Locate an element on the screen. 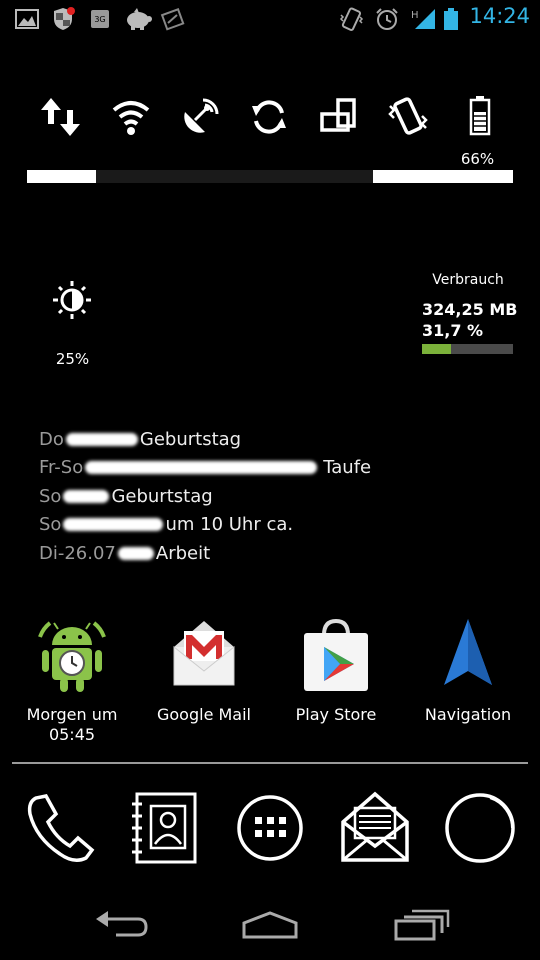 This screenshot has width=540, height=960. app-drawer-icon is located at coordinates (270, 828).